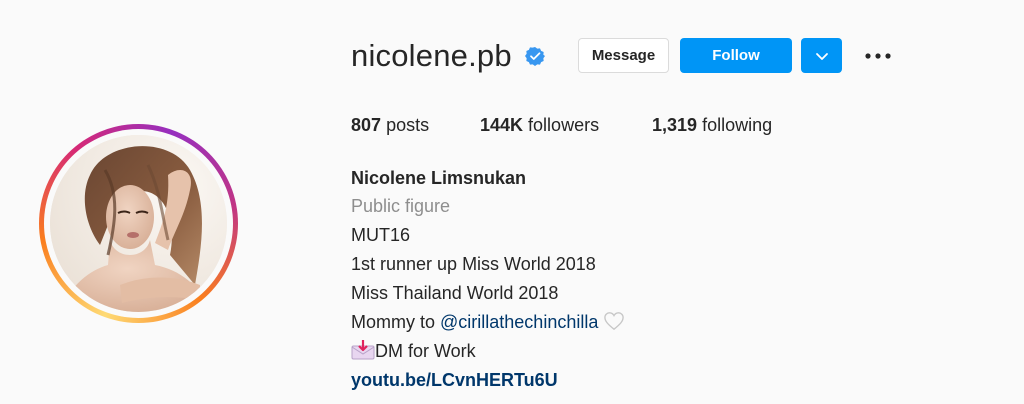 The width and height of the screenshot is (1024, 404). I want to click on followers-label: followers, so click(564, 125).